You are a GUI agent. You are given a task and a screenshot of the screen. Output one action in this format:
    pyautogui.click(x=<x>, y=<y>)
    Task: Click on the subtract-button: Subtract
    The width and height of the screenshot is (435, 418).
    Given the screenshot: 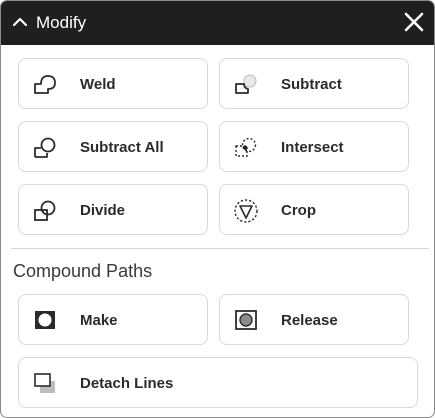 What is the action you would take?
    pyautogui.click(x=314, y=83)
    